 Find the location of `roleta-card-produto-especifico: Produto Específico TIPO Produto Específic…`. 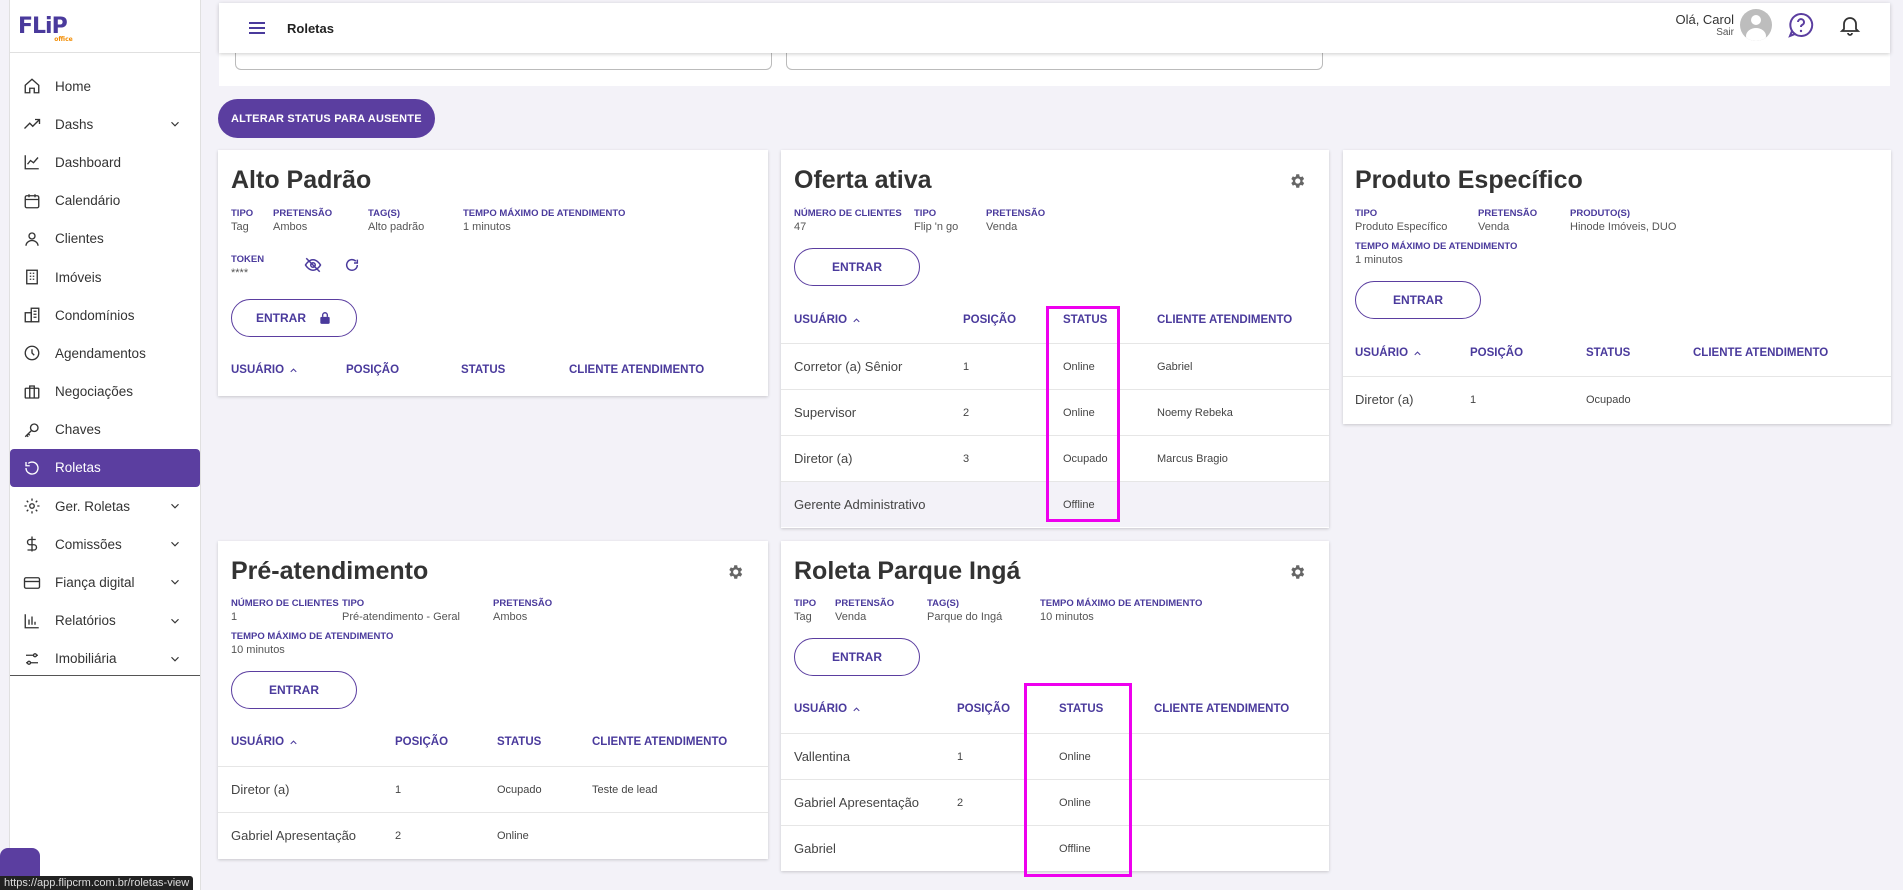

roleta-card-produto-especifico: Produto Específico TIPO Produto Específic… is located at coordinates (1617, 287).